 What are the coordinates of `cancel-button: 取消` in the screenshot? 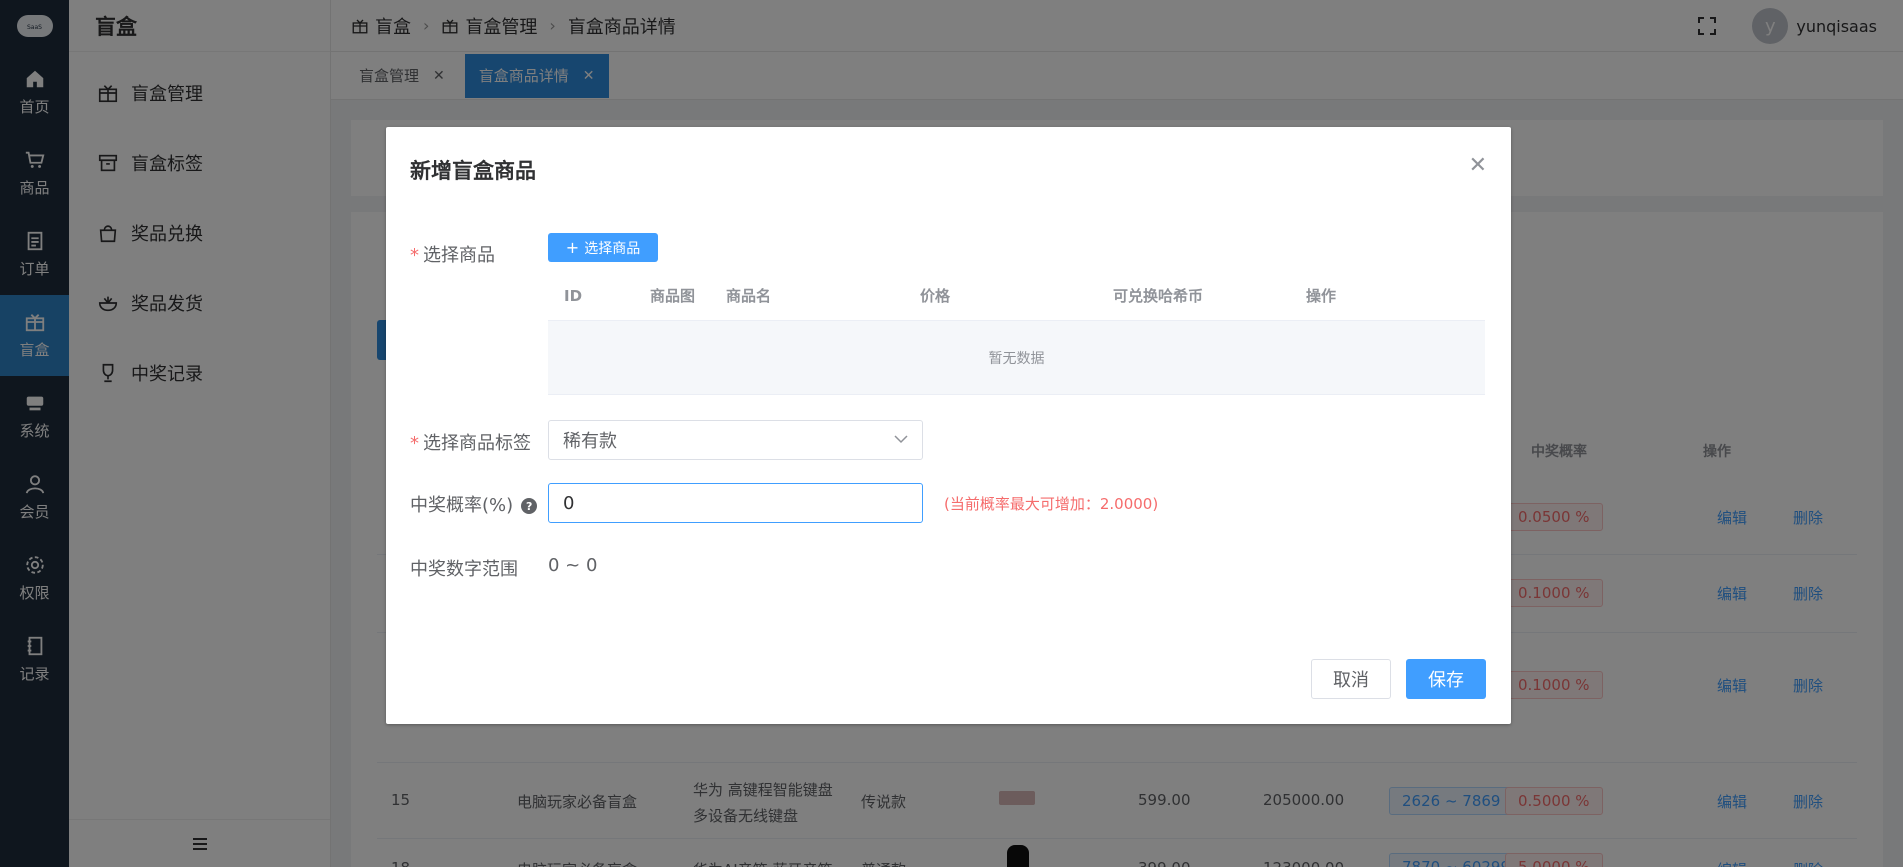 It's located at (1351, 679).